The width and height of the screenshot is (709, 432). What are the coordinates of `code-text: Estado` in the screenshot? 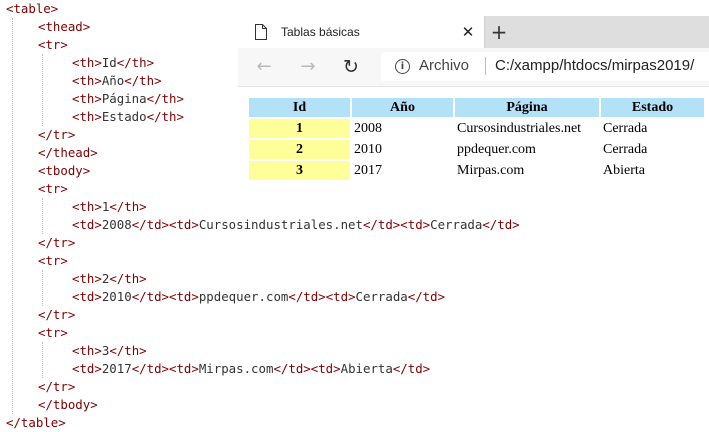 It's located at (124, 116).